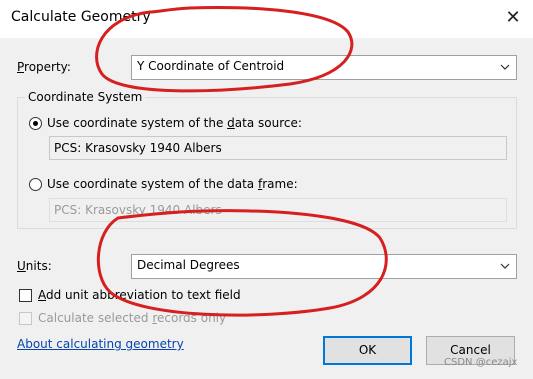 This screenshot has height=379, width=533. Describe the element at coordinates (85, 97) in the screenshot. I see `coordinate-system-title: Coordinate System` at that location.